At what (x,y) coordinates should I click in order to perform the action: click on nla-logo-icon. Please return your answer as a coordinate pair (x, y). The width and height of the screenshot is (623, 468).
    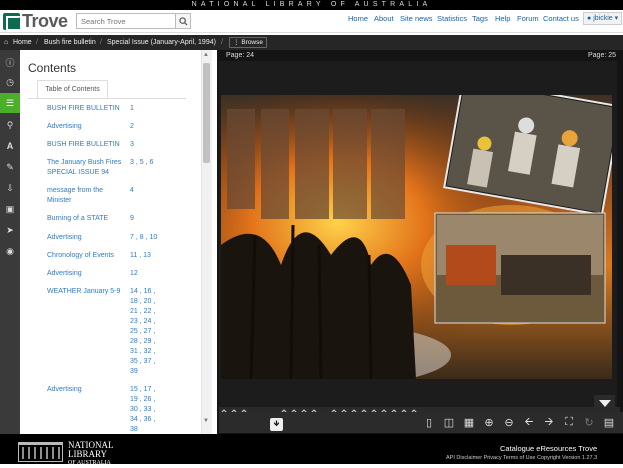
    Looking at the image, I should click on (40, 452).